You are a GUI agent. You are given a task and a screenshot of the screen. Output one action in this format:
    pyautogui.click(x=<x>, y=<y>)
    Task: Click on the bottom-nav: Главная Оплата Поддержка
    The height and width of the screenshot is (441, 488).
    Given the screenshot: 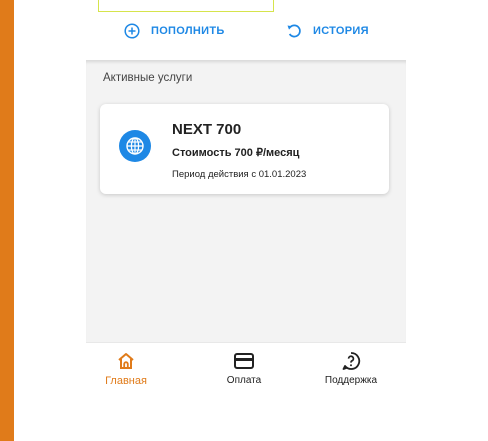 What is the action you would take?
    pyautogui.click(x=246, y=368)
    